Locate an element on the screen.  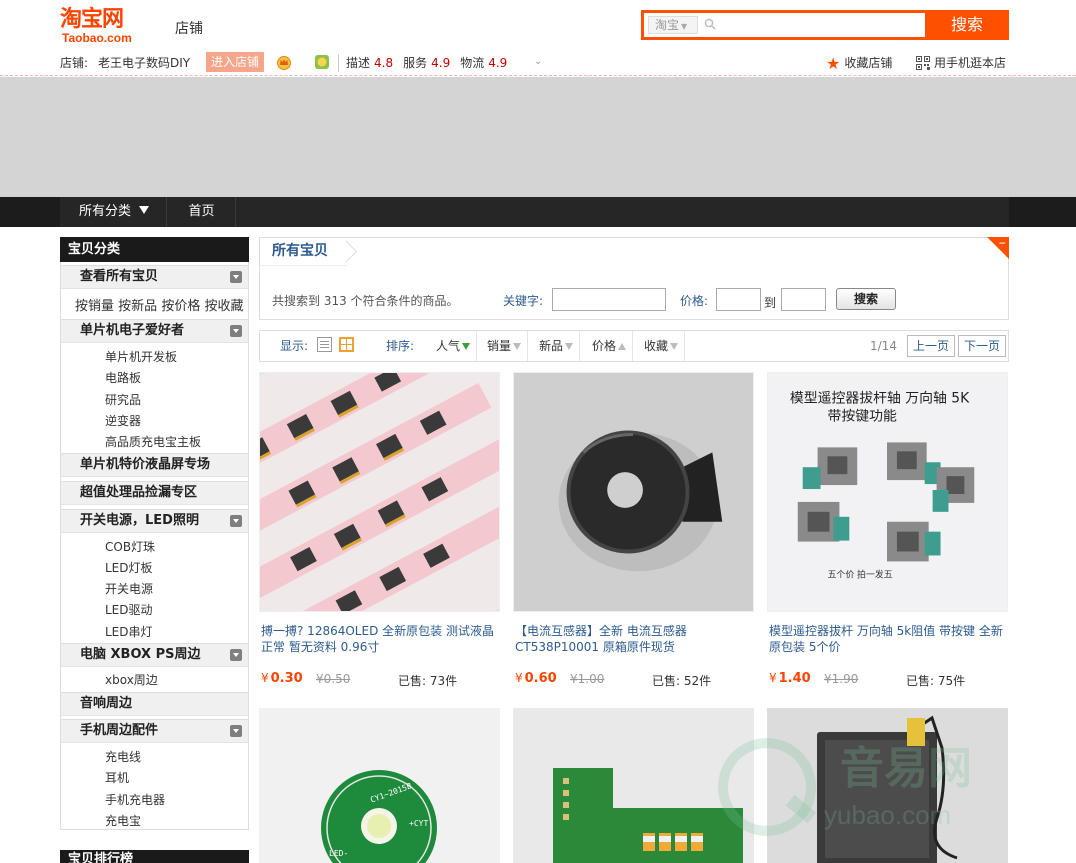
product-title: 【电流互感器】全新 电流互感器 CT538P10001 原箱原件现货 is located at coordinates (634, 639).